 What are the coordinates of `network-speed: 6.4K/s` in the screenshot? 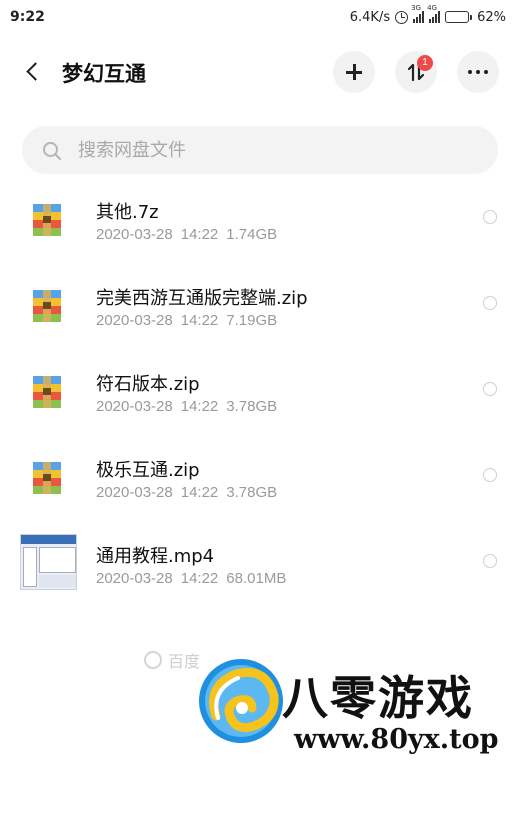 It's located at (370, 17).